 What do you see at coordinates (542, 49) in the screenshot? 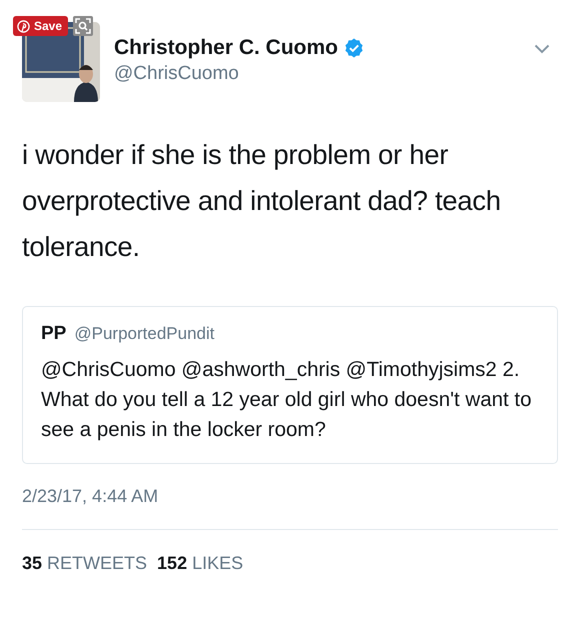
I see `chevron-down-icon` at bounding box center [542, 49].